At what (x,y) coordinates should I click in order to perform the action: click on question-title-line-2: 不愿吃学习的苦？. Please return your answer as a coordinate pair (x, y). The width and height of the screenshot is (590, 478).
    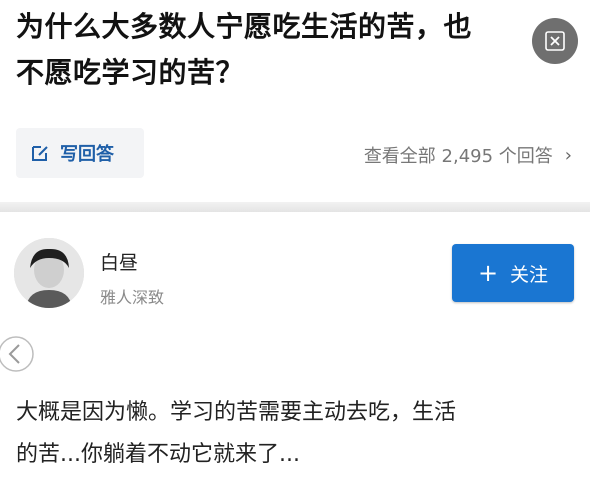
    Looking at the image, I should click on (130, 72).